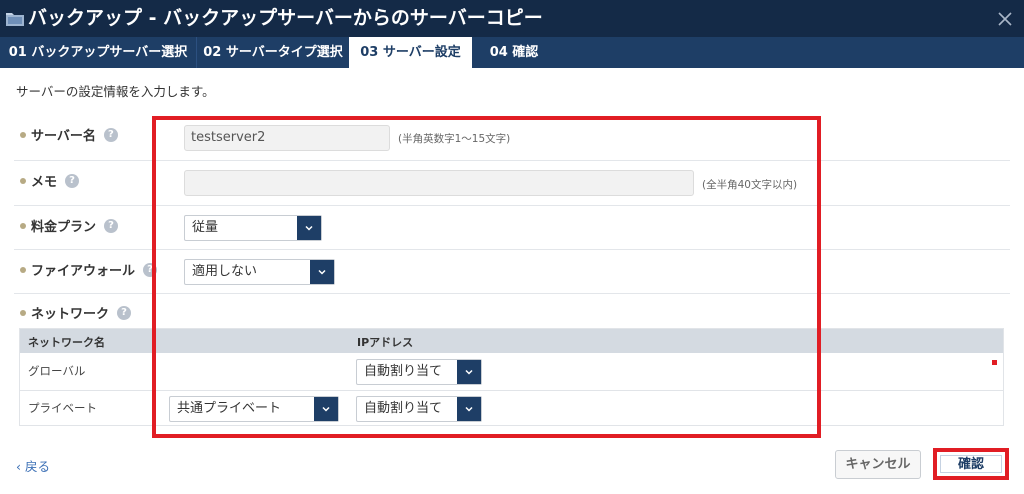  I want to click on firewall-select-value: 適用しない, so click(225, 271).